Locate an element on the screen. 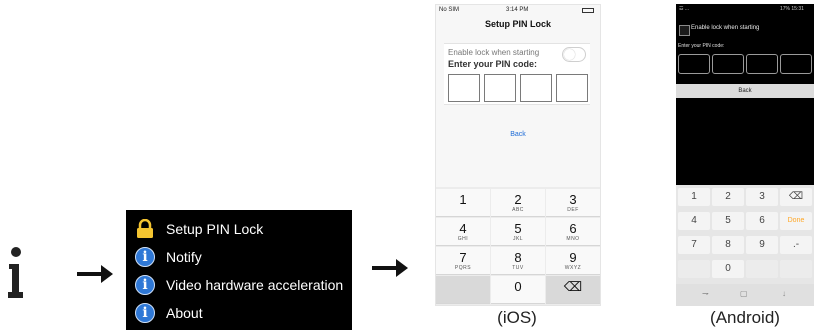 The height and width of the screenshot is (332, 814). keypad-key: 5 is located at coordinates (728, 221).